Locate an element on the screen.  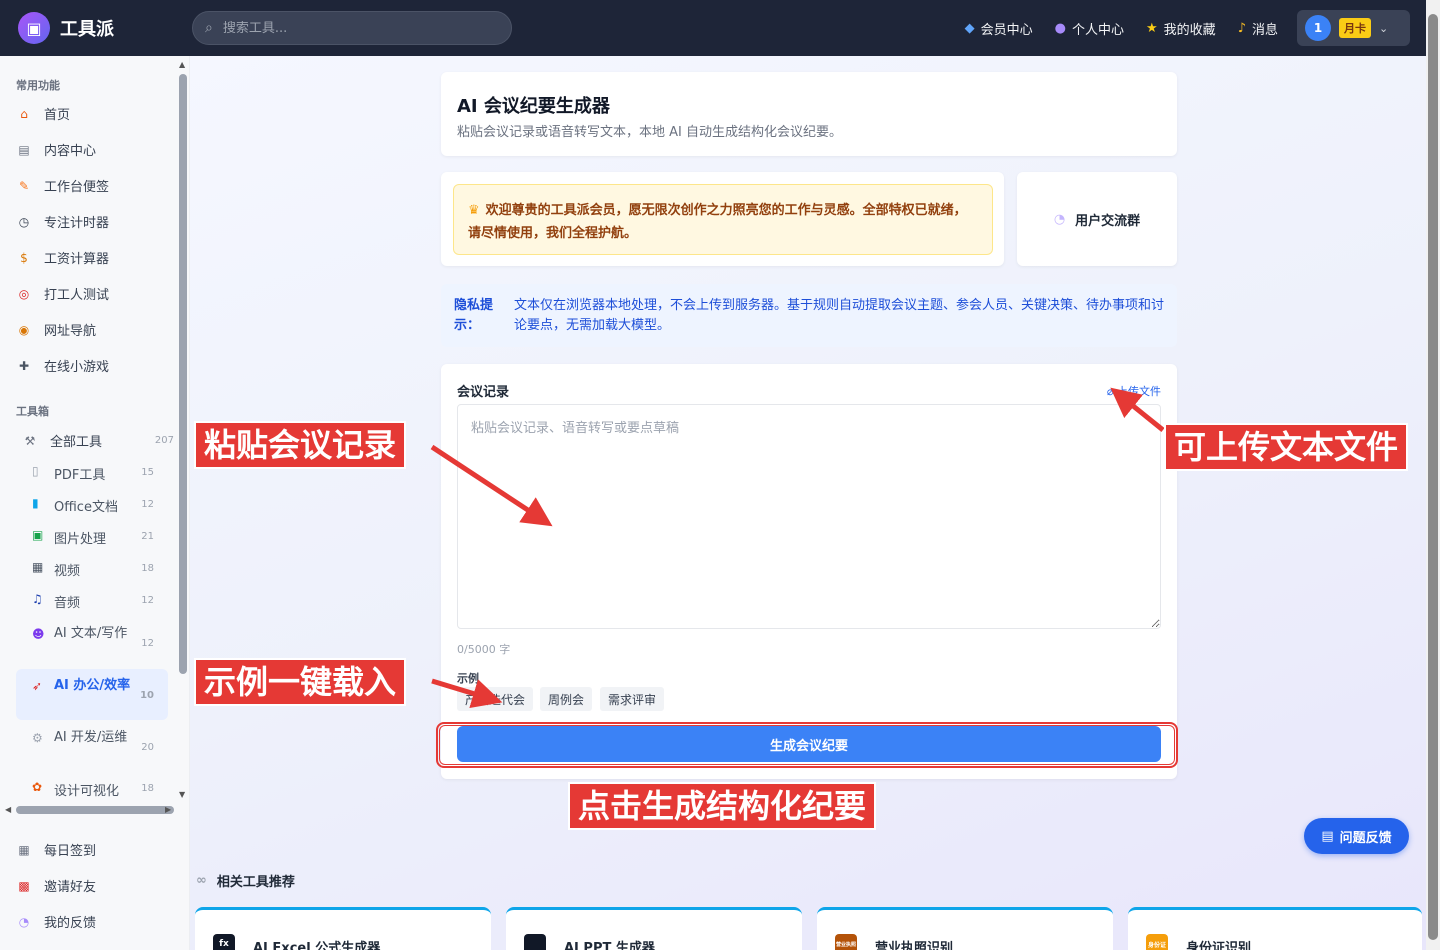
presentation-icon is located at coordinates (535, 942).